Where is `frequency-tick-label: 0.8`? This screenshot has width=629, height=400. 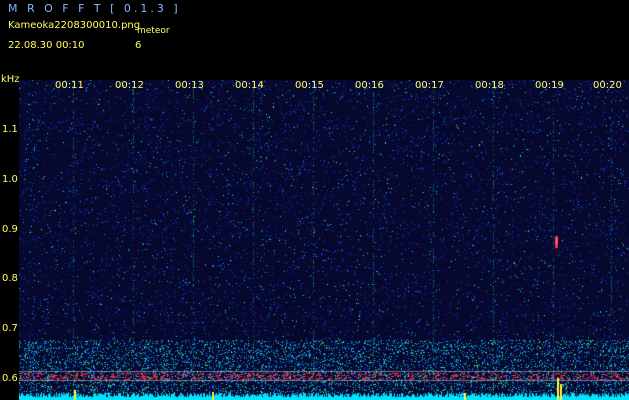 frequency-tick-label: 0.8 is located at coordinates (10, 278).